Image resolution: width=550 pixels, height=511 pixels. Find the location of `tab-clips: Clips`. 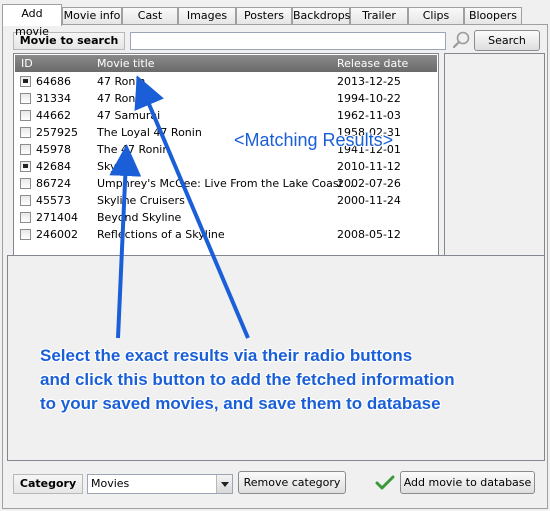

tab-clips: Clips is located at coordinates (436, 16).